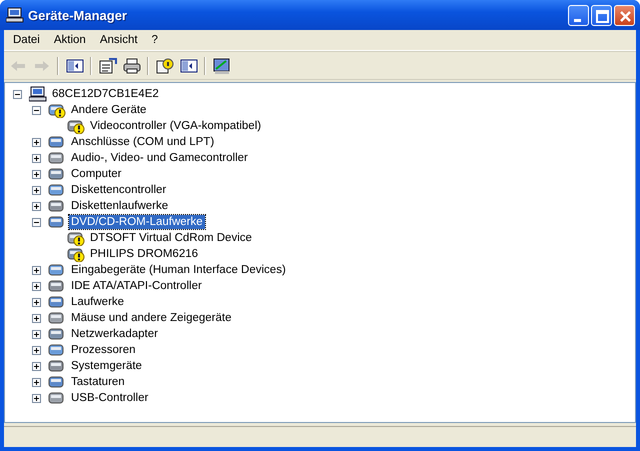  I want to click on tree-item: Diskettenlaufwerke, so click(119, 206).